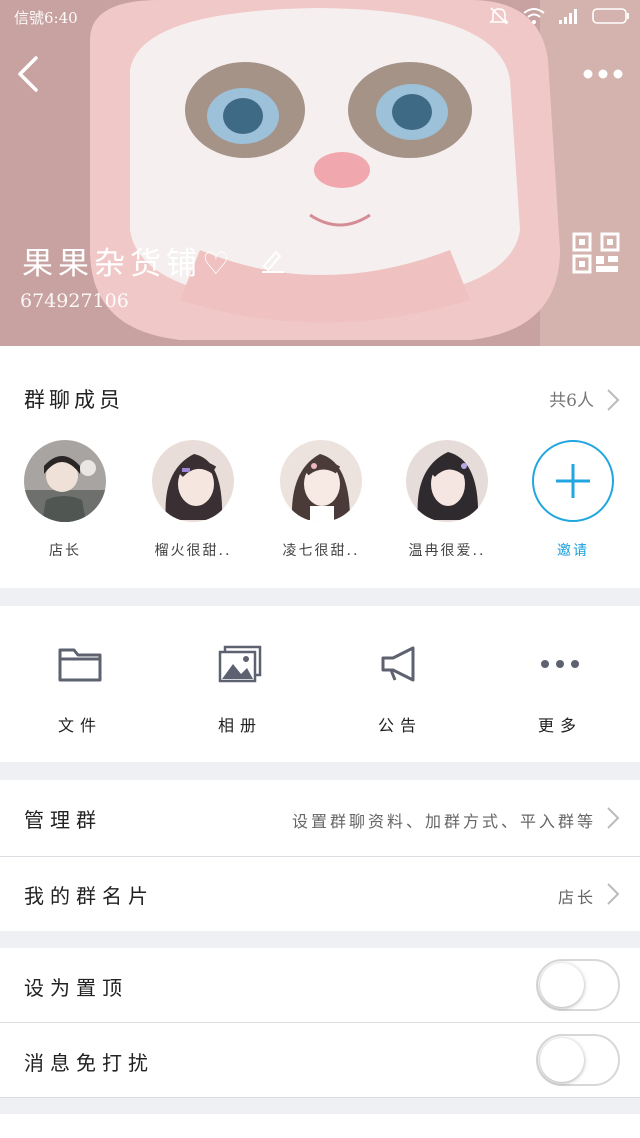  What do you see at coordinates (321, 551) in the screenshot?
I see `member-name: 凌七很甜..` at bounding box center [321, 551].